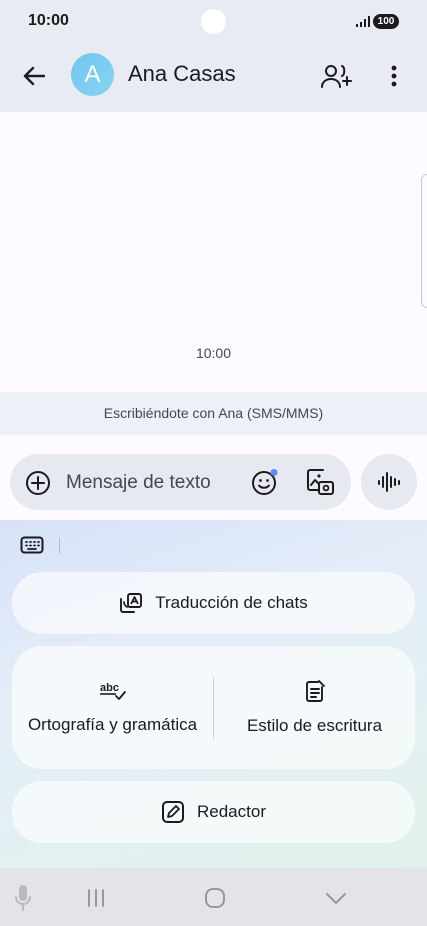 The image size is (427, 926). I want to click on status-bar: 10:00 100, so click(213, 22).